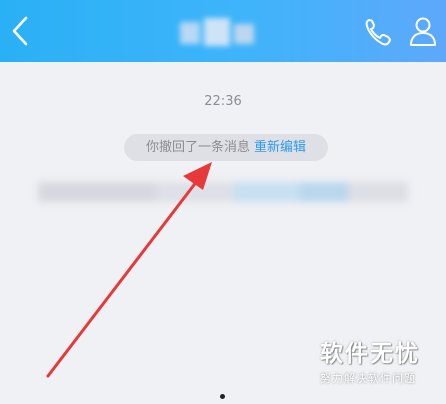 This screenshot has height=404, width=446. What do you see at coordinates (368, 378) in the screenshot?
I see `watermark-subtitle: 努力解决软件问题` at bounding box center [368, 378].